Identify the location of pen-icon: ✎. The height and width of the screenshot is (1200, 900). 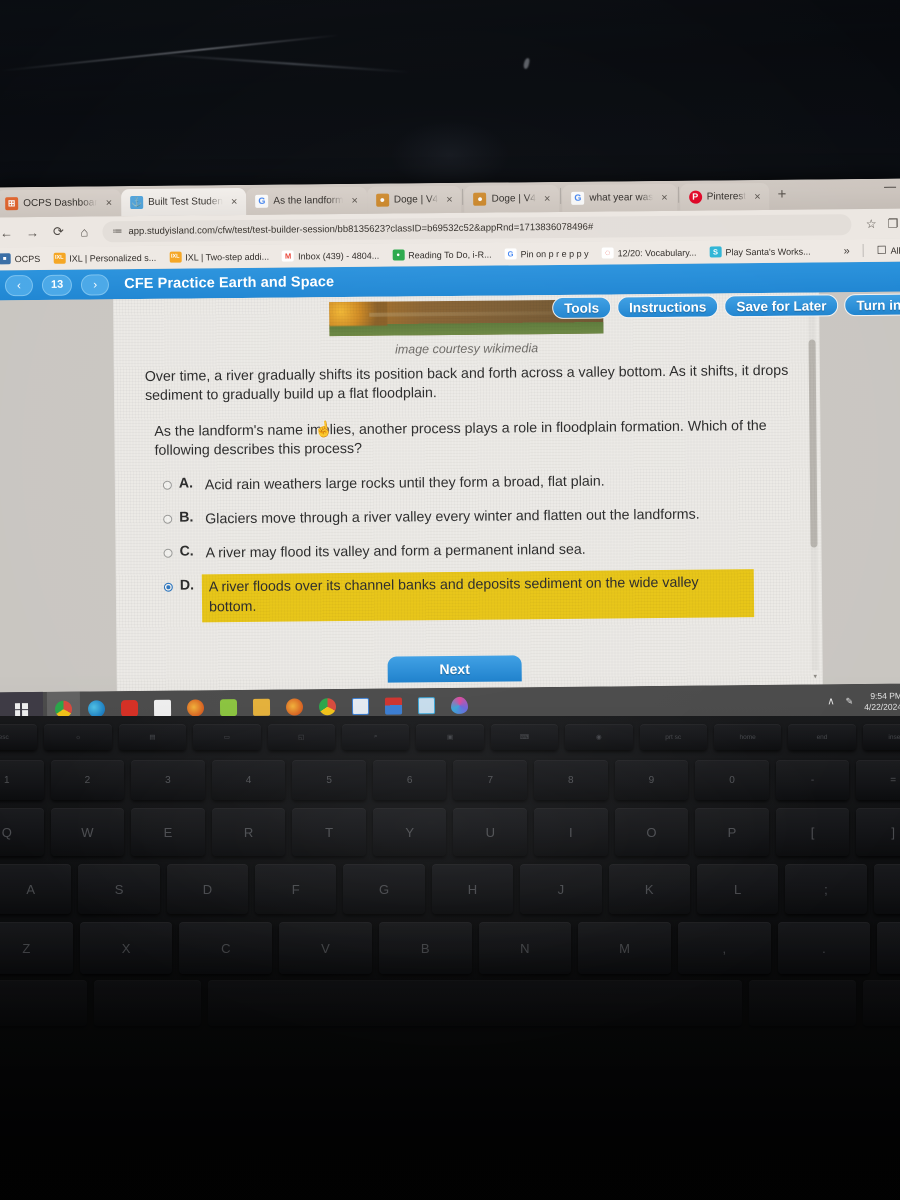
(850, 701).